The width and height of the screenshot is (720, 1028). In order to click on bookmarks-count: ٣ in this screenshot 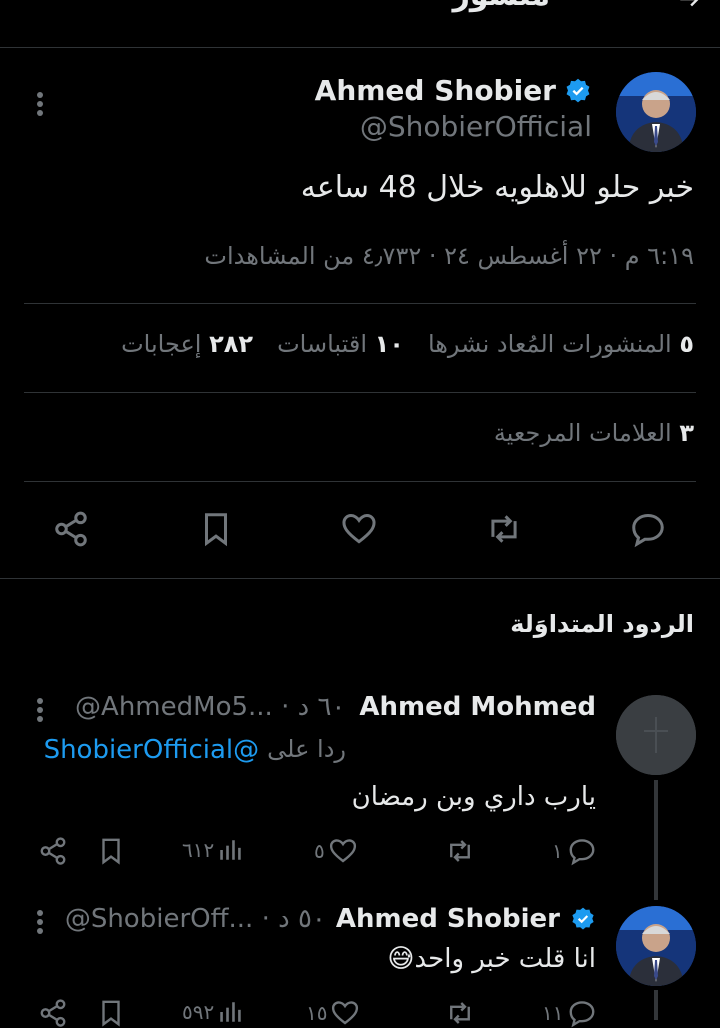, I will do `click(686, 433)`.